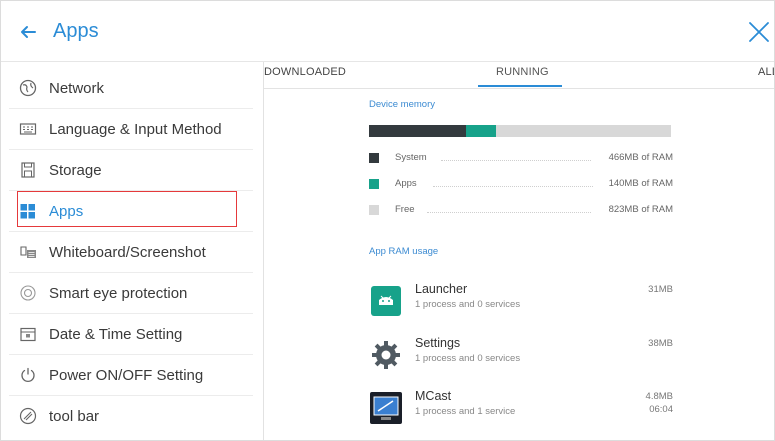 This screenshot has width=775, height=441. Describe the element at coordinates (28, 293) in the screenshot. I see `eye-icon` at that location.